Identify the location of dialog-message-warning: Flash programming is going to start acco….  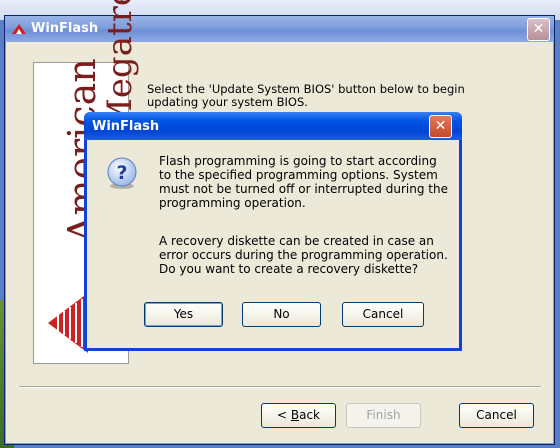
(303, 182).